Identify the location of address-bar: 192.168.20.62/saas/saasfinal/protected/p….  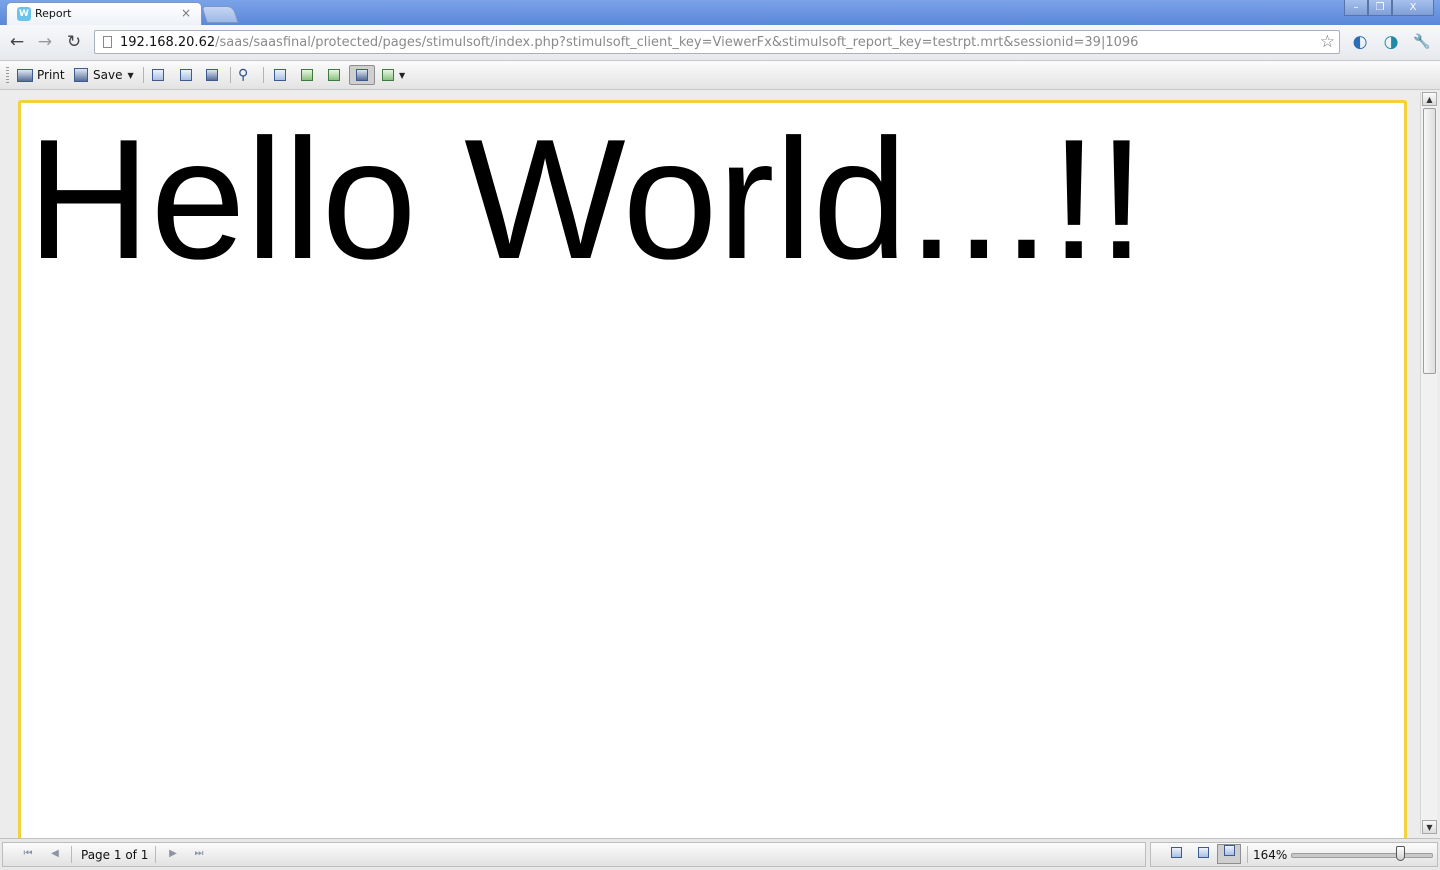
(717, 42).